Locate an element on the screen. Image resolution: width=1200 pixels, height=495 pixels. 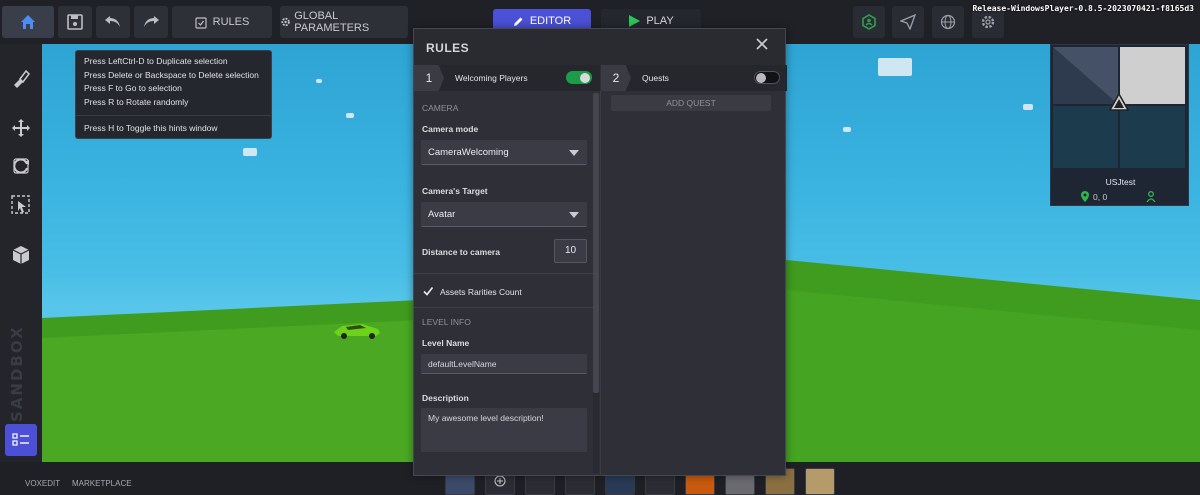
cube-icon is located at coordinates (21, 255).